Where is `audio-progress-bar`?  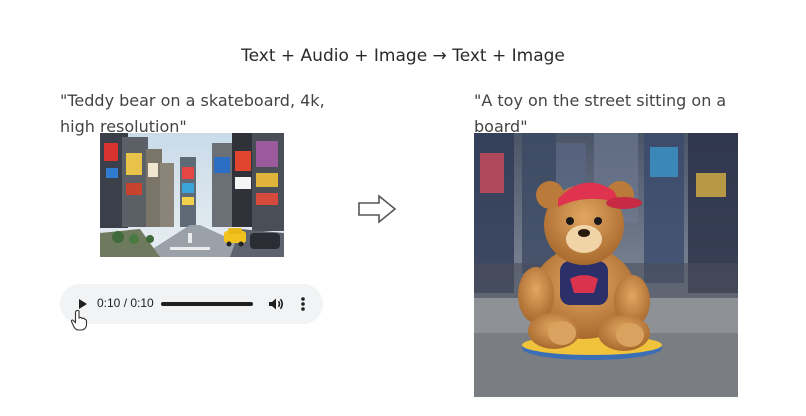 audio-progress-bar is located at coordinates (207, 304).